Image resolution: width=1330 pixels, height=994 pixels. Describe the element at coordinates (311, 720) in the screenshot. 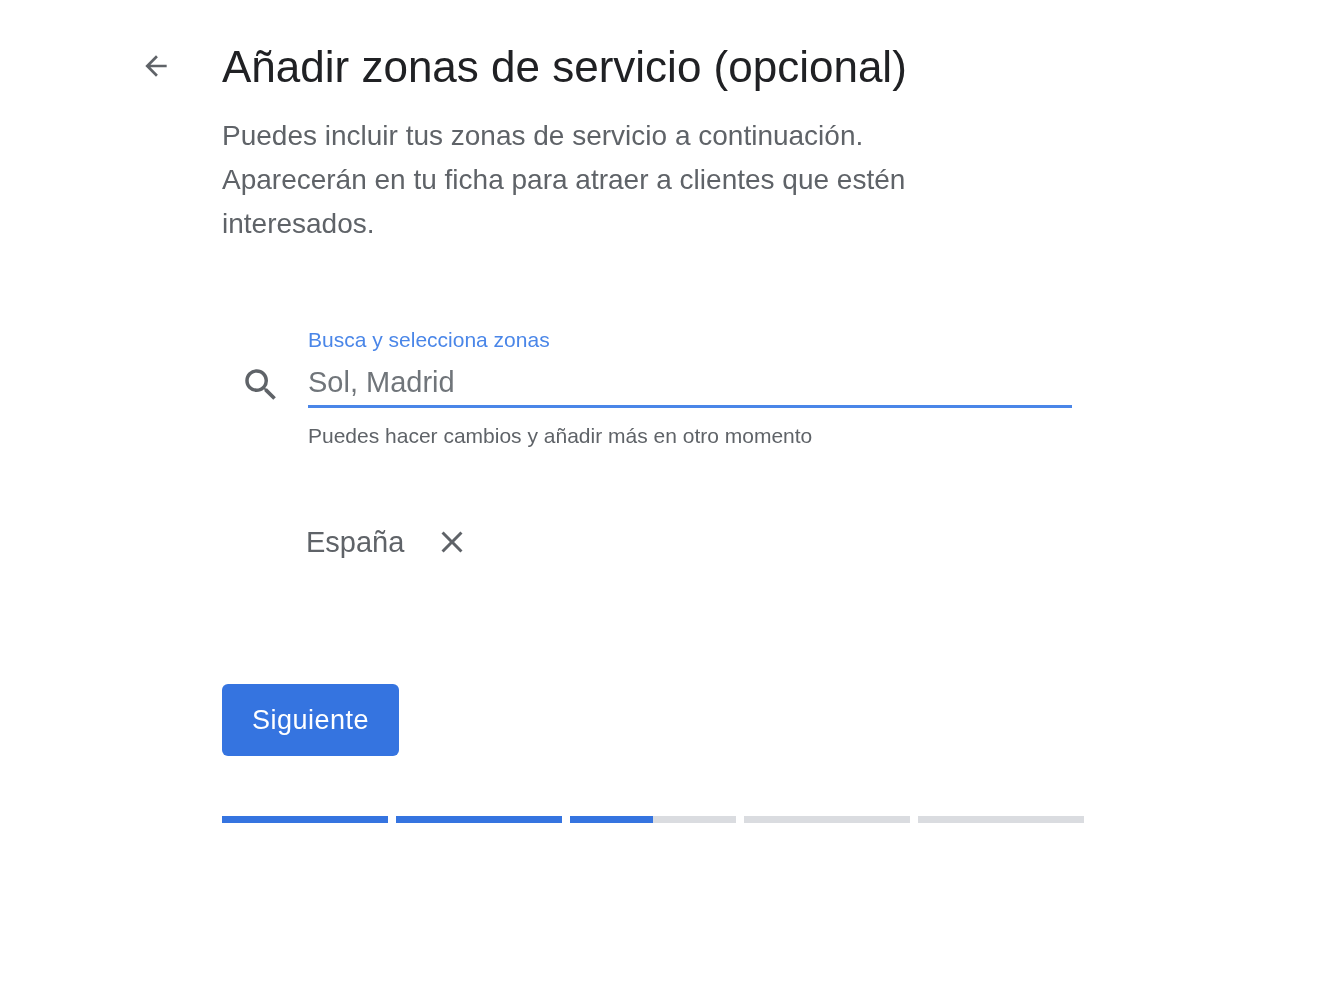

I see `next-button: Siguiente` at that location.